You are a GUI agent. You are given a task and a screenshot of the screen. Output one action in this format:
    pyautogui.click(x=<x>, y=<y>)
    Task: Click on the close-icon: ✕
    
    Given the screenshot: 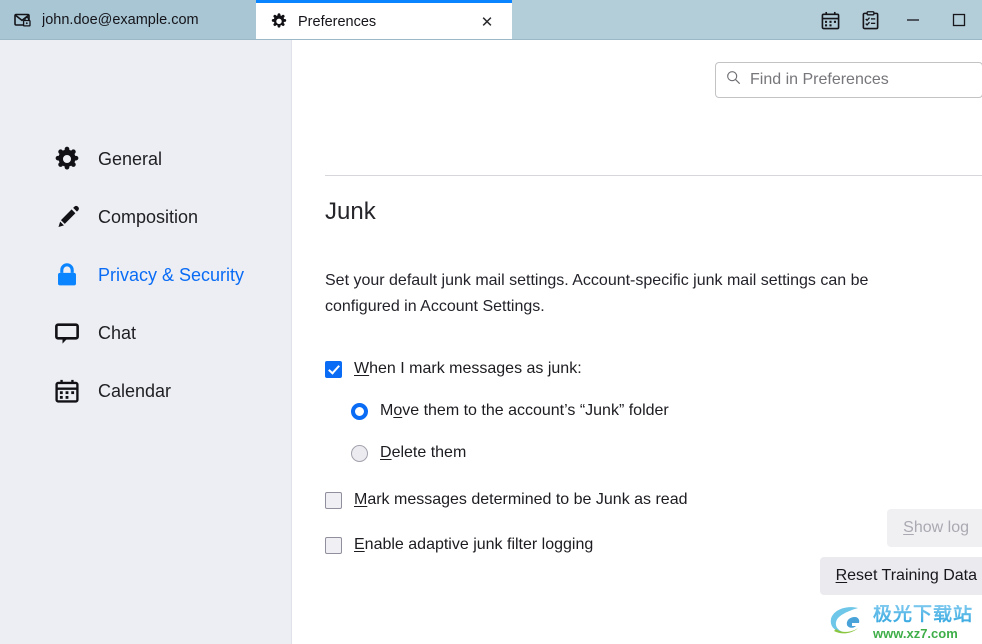 What is the action you would take?
    pyautogui.click(x=487, y=22)
    